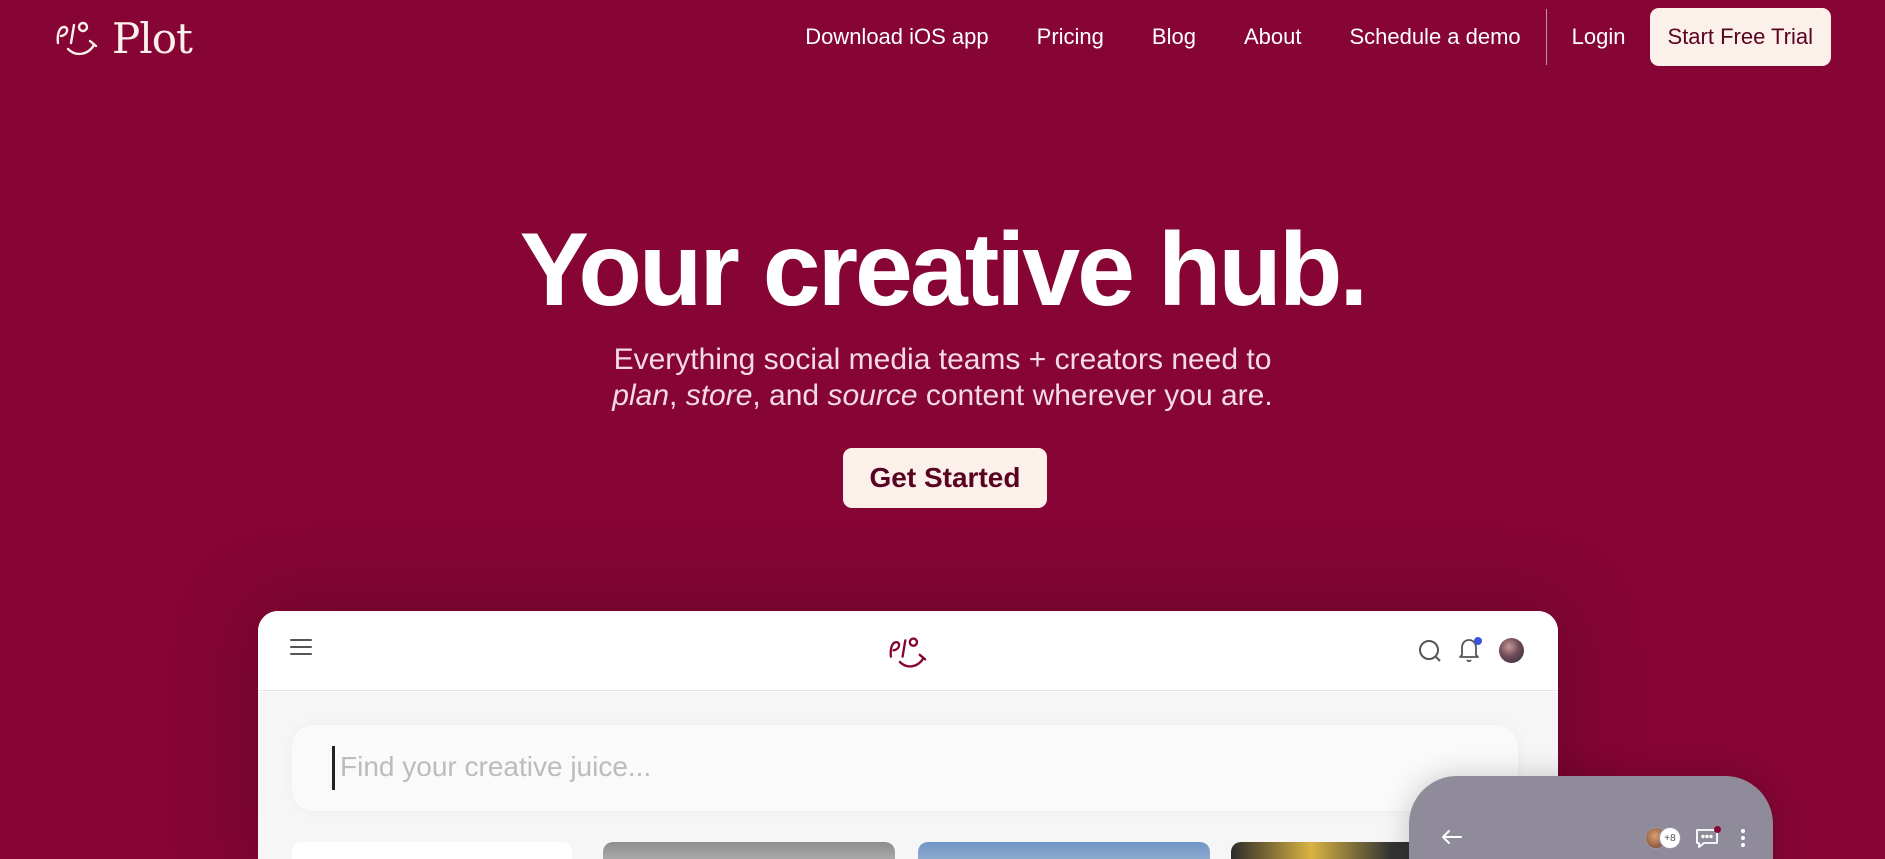  What do you see at coordinates (1452, 837) in the screenshot?
I see `back-arrow-icon` at bounding box center [1452, 837].